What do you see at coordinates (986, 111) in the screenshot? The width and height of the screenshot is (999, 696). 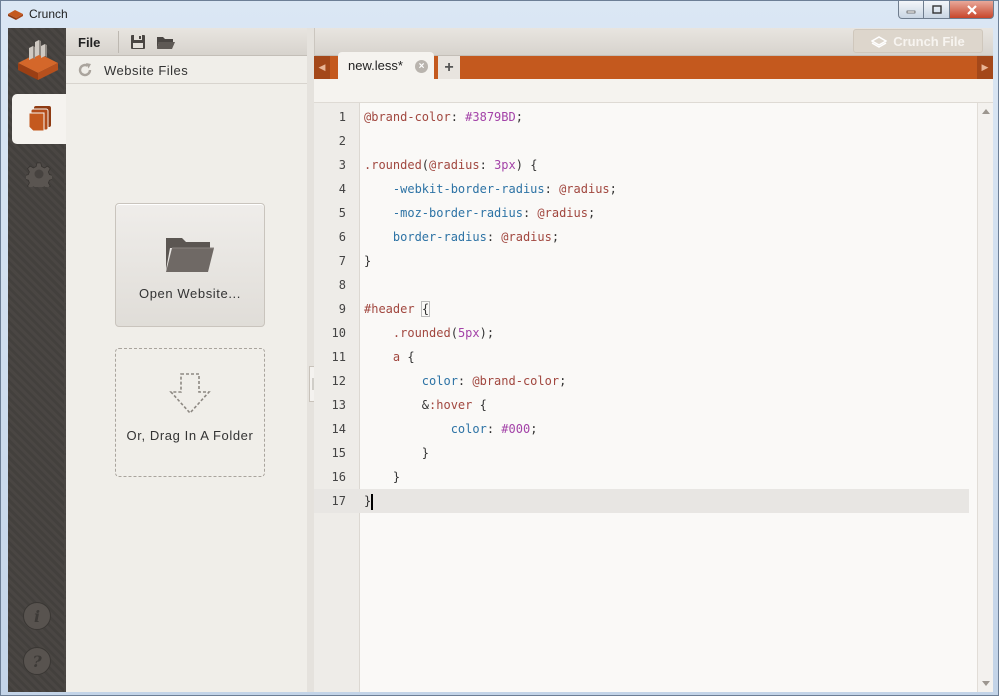 I see `scroll-up-arrow` at bounding box center [986, 111].